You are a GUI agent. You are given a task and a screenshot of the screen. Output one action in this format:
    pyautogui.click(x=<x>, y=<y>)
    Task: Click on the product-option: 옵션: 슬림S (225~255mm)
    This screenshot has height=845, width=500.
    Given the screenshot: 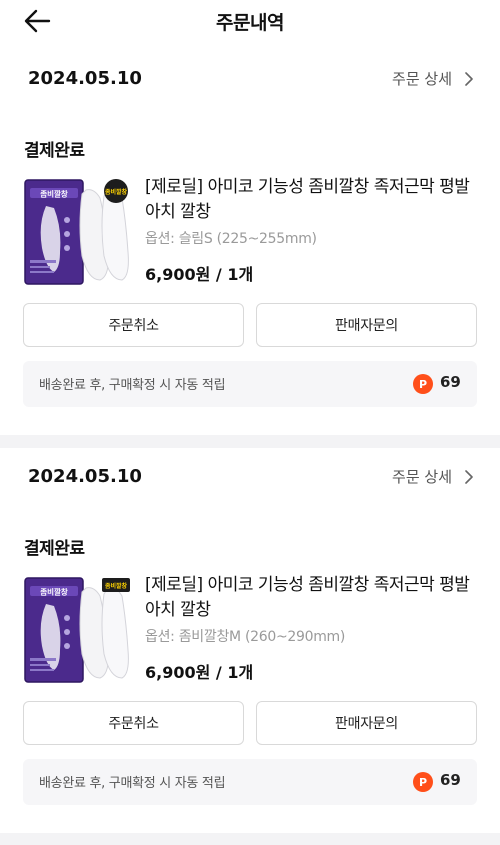 What is the action you would take?
    pyautogui.click(x=231, y=239)
    